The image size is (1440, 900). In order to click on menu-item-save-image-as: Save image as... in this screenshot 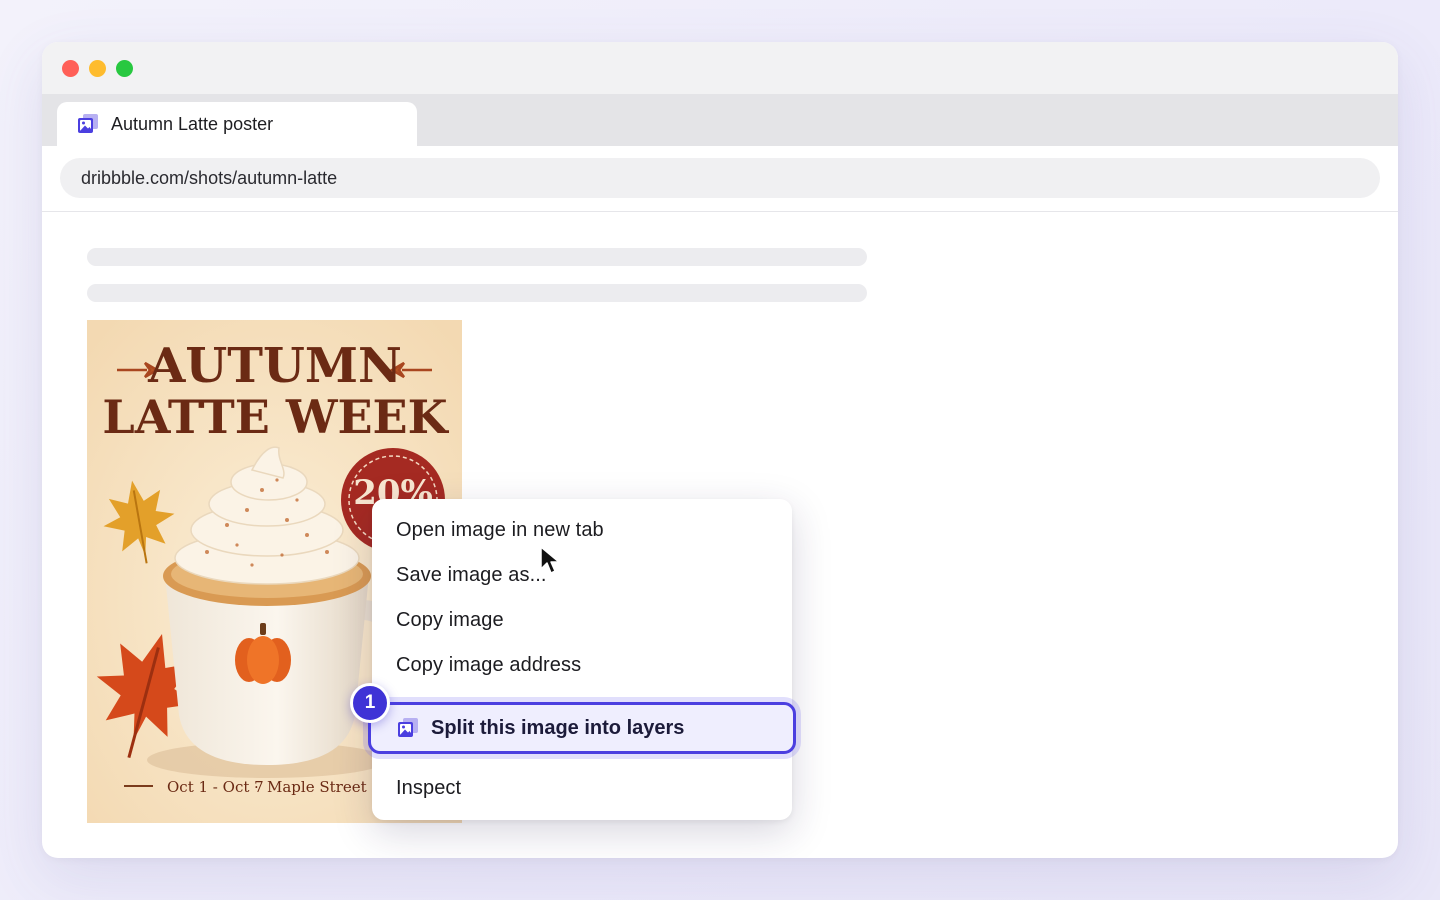, I will do `click(471, 575)`.